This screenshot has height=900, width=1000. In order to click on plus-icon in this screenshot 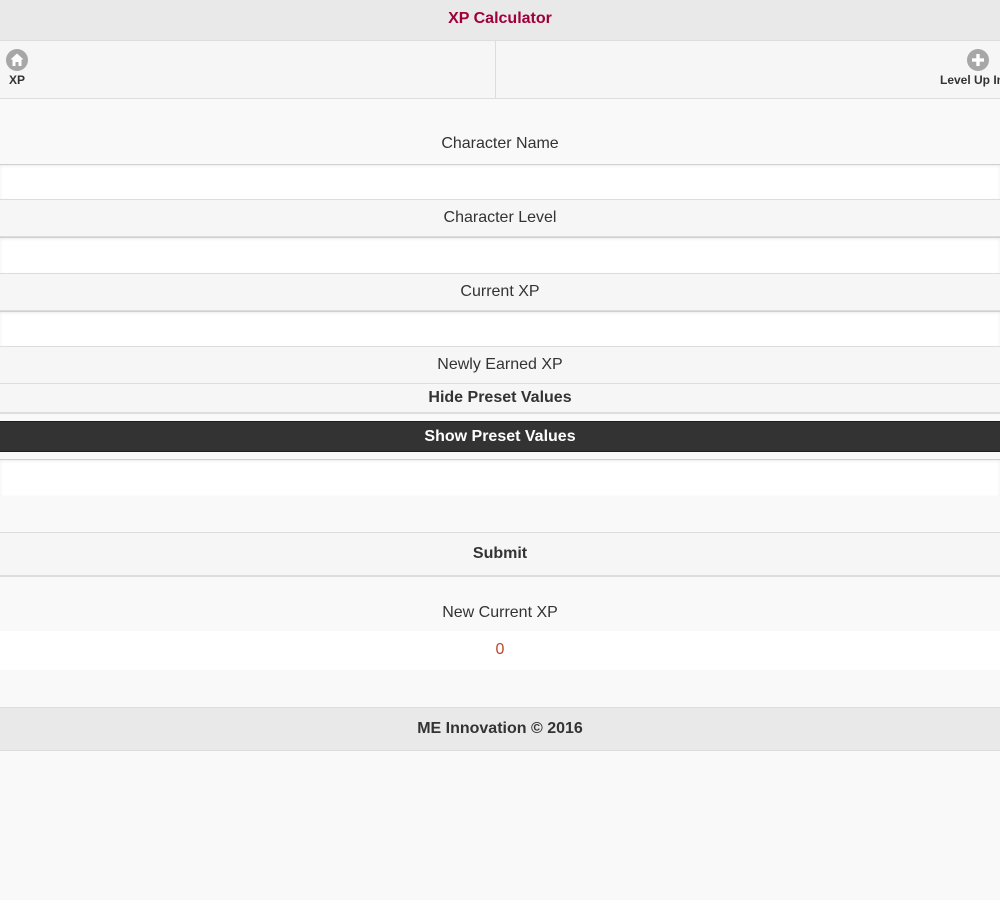, I will do `click(978, 60)`.